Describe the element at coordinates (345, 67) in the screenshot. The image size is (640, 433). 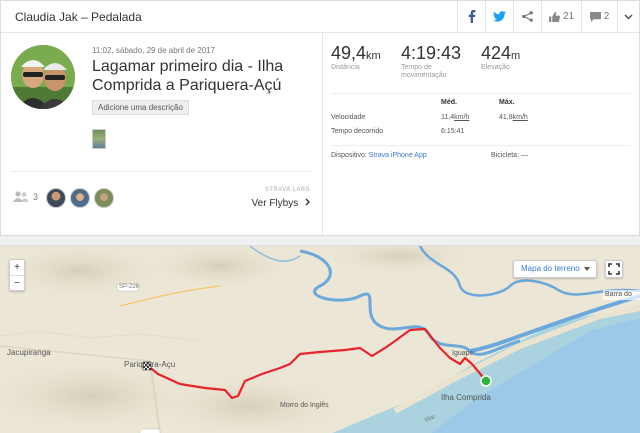
I see `distance-label: Distância` at that location.